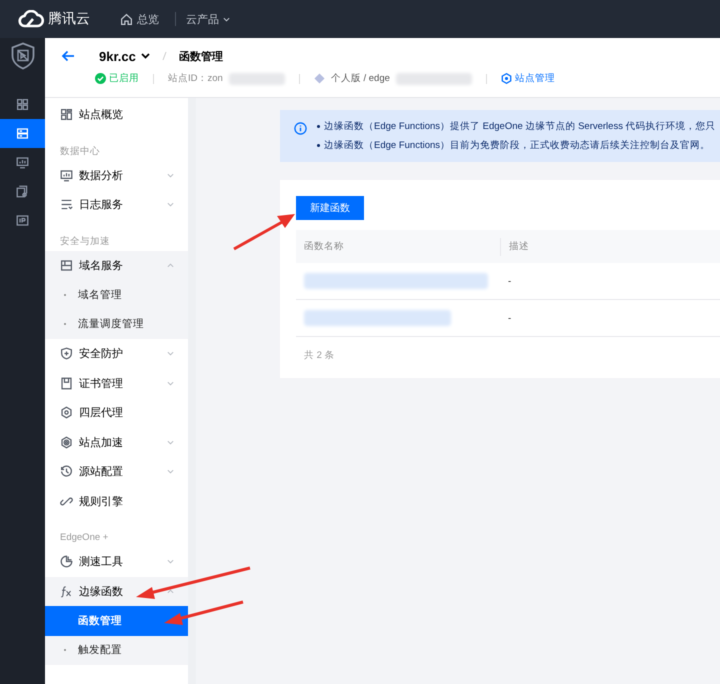 The width and height of the screenshot is (720, 684). What do you see at coordinates (116, 442) in the screenshot?
I see `sidebar-item: 站点加速` at bounding box center [116, 442].